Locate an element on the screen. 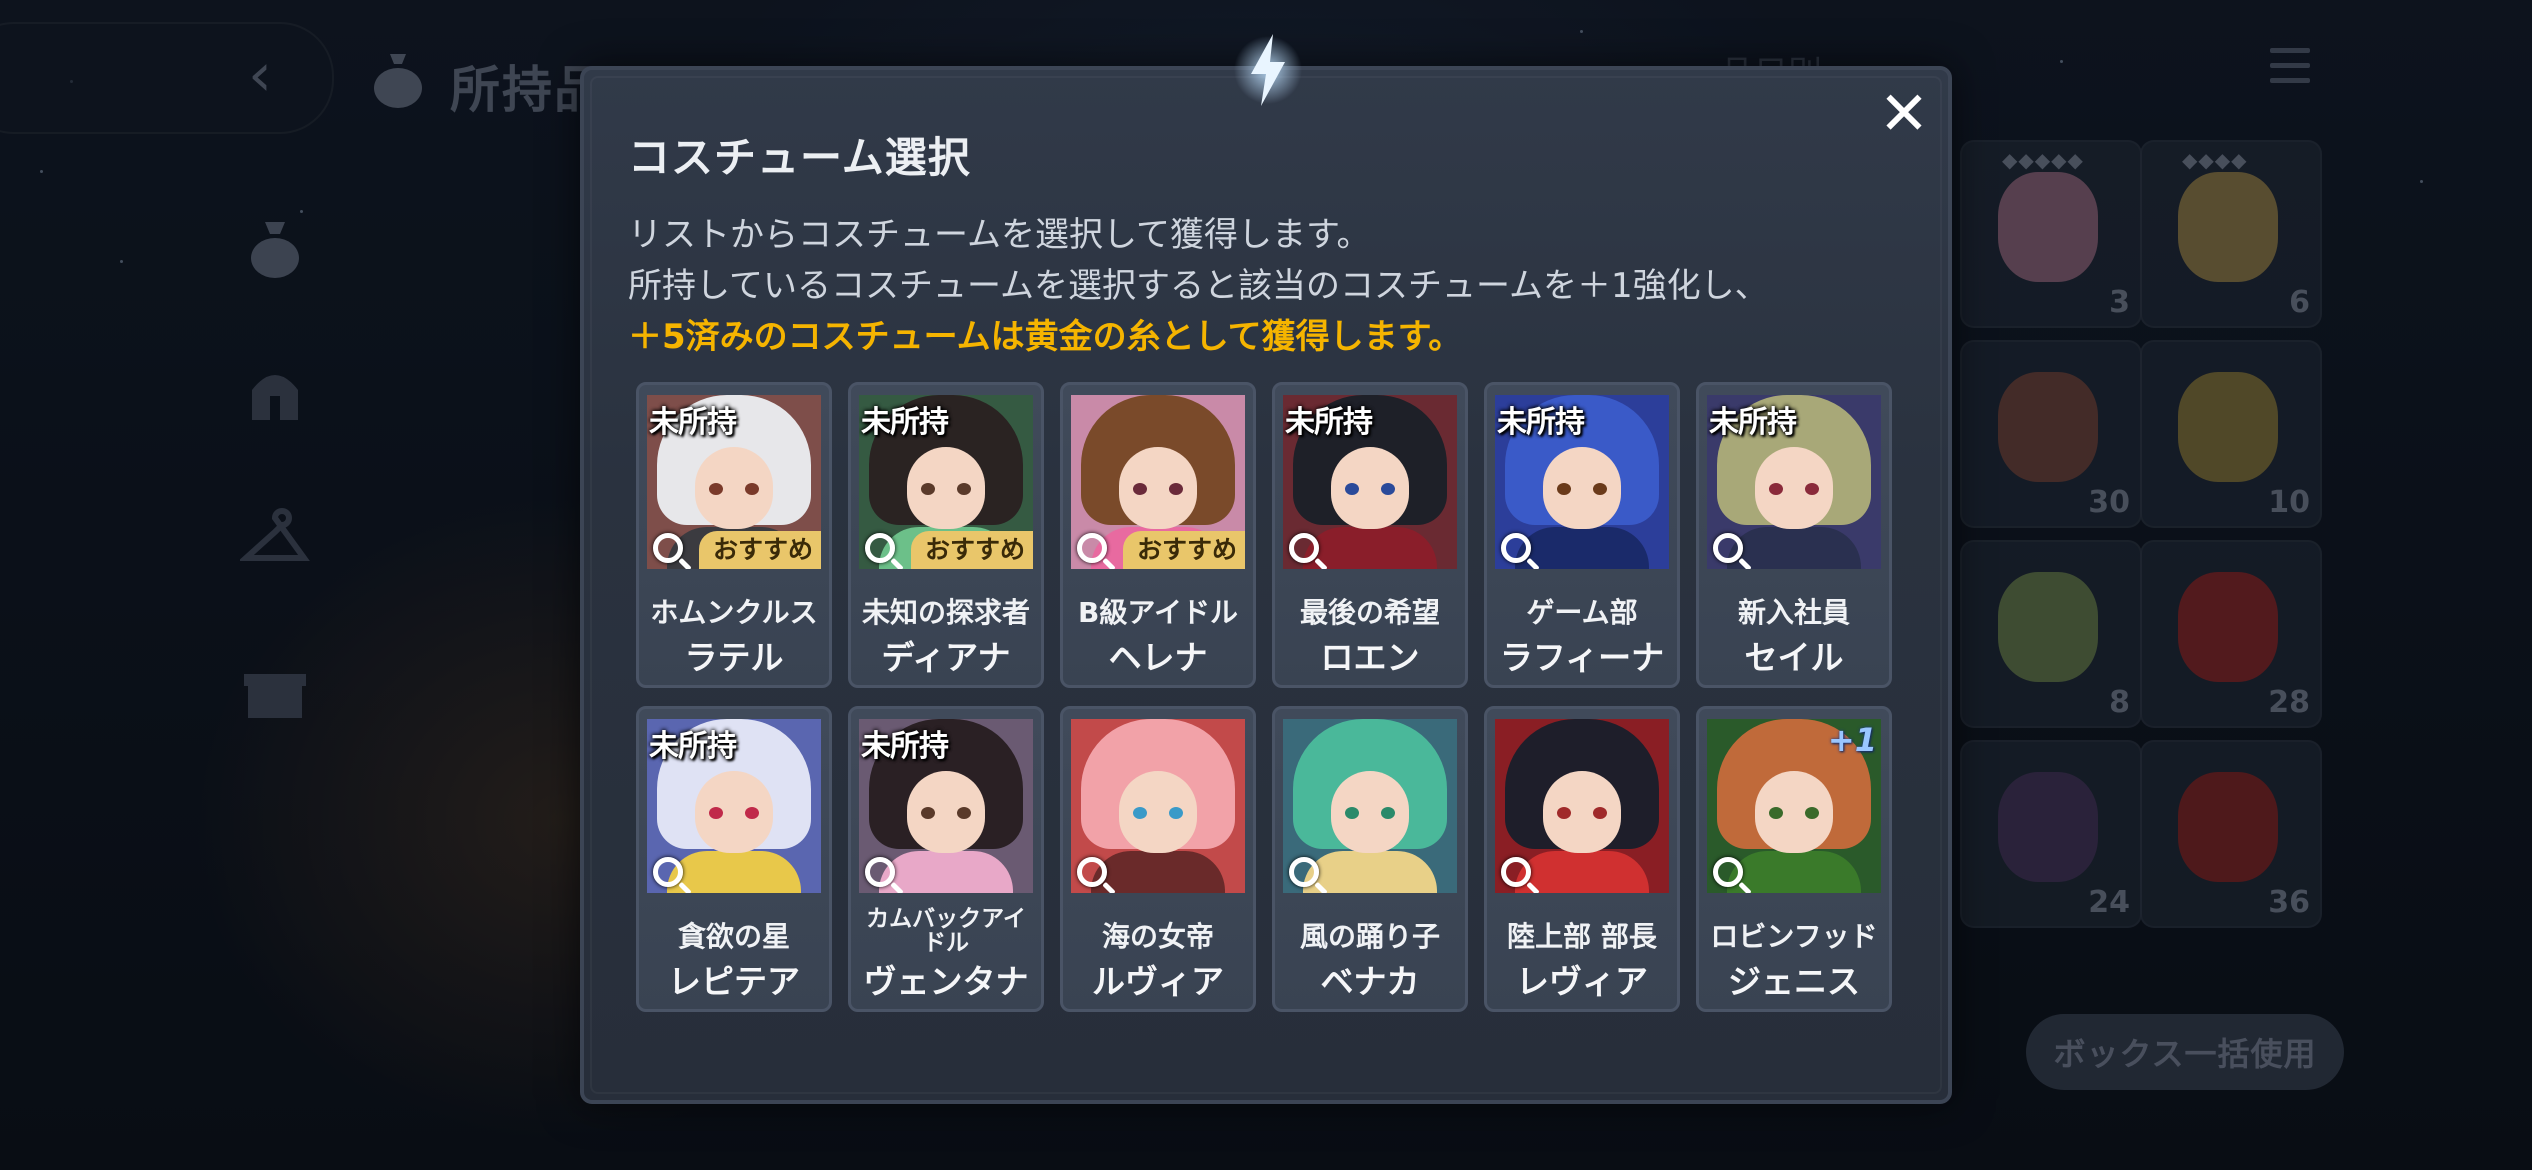  character-name: ヘレナ is located at coordinates (1158, 657).